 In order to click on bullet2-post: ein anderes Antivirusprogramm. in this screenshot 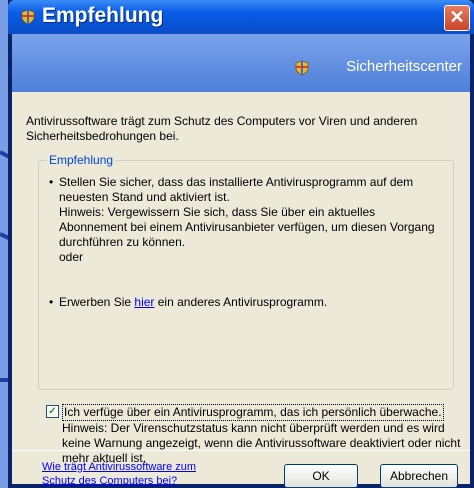, I will do `click(242, 302)`.